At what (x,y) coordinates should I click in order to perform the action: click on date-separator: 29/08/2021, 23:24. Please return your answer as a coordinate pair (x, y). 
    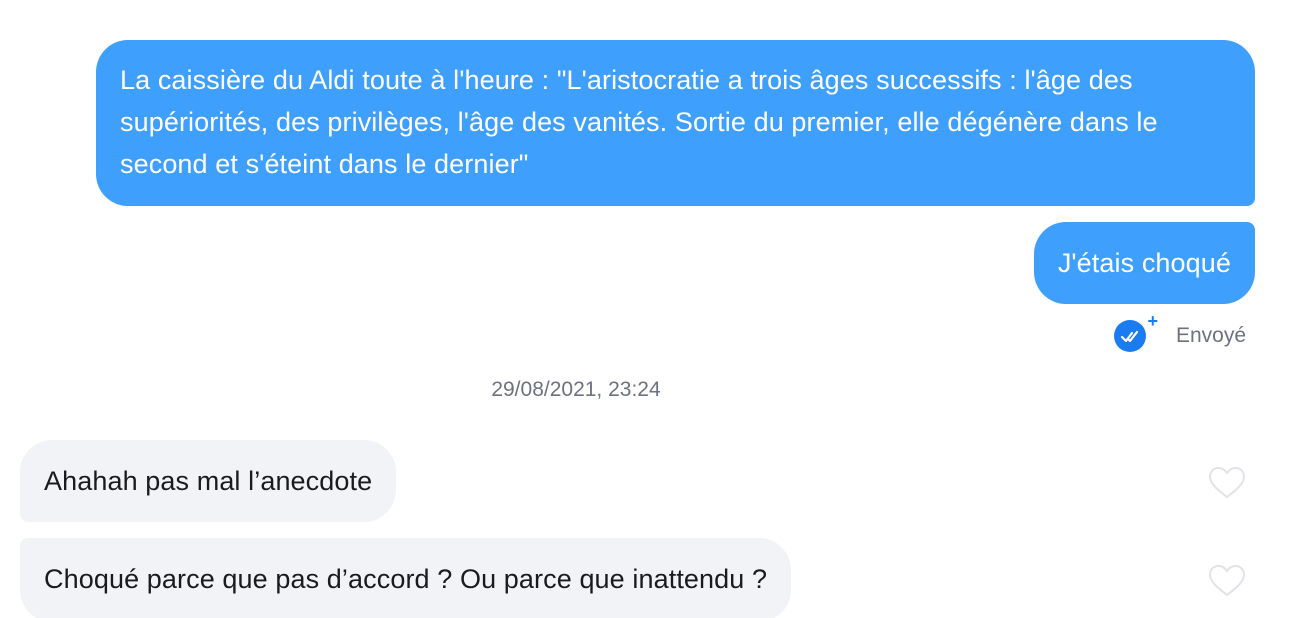
    Looking at the image, I should click on (576, 389).